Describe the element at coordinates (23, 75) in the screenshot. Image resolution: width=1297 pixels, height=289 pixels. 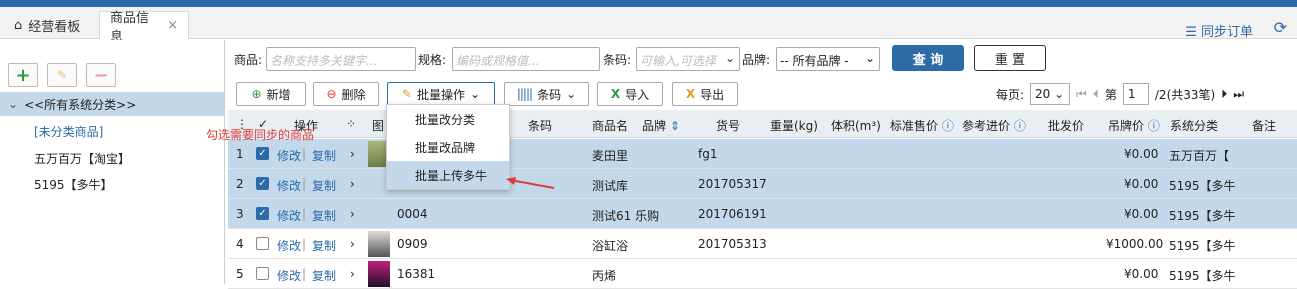
I see `add-category-button: +` at that location.